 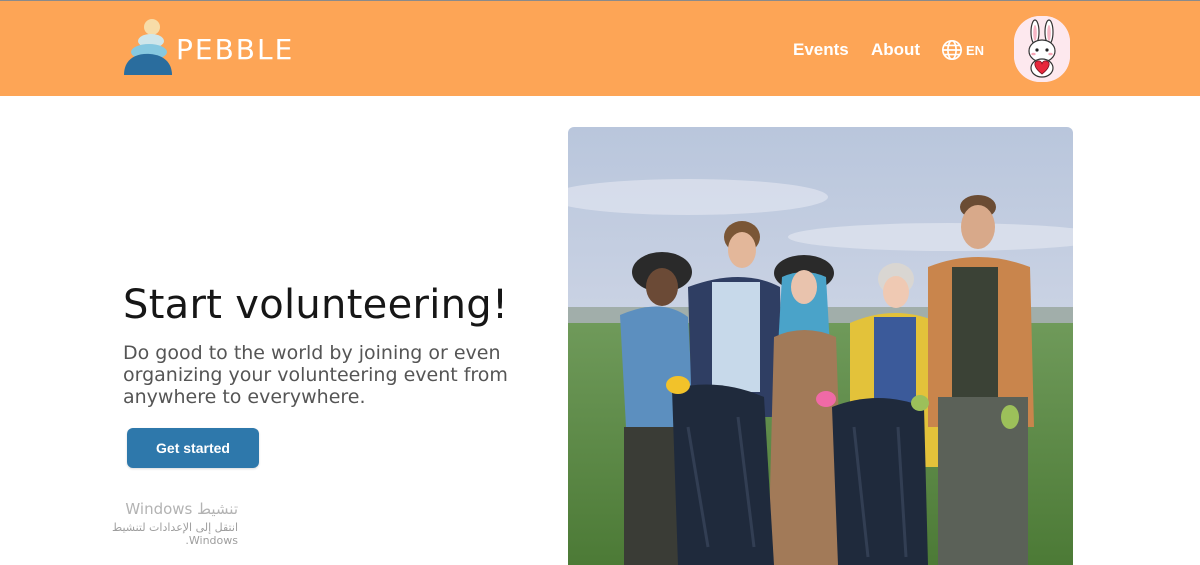 I want to click on pebble-logo: PEBBLE, so click(x=212, y=48).